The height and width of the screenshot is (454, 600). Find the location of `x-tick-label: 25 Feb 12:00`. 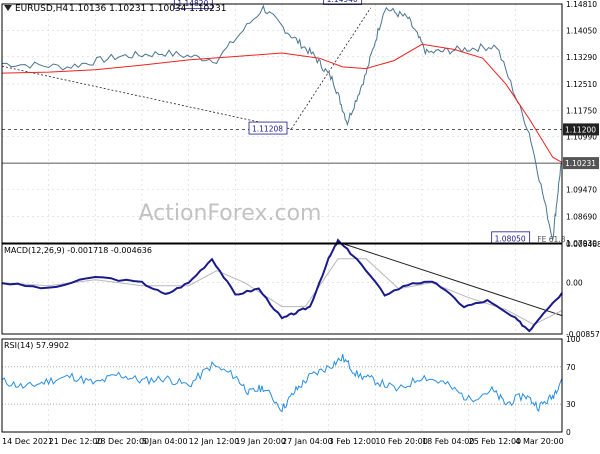

x-tick-label: 25 Feb 12:00 is located at coordinates (495, 441).